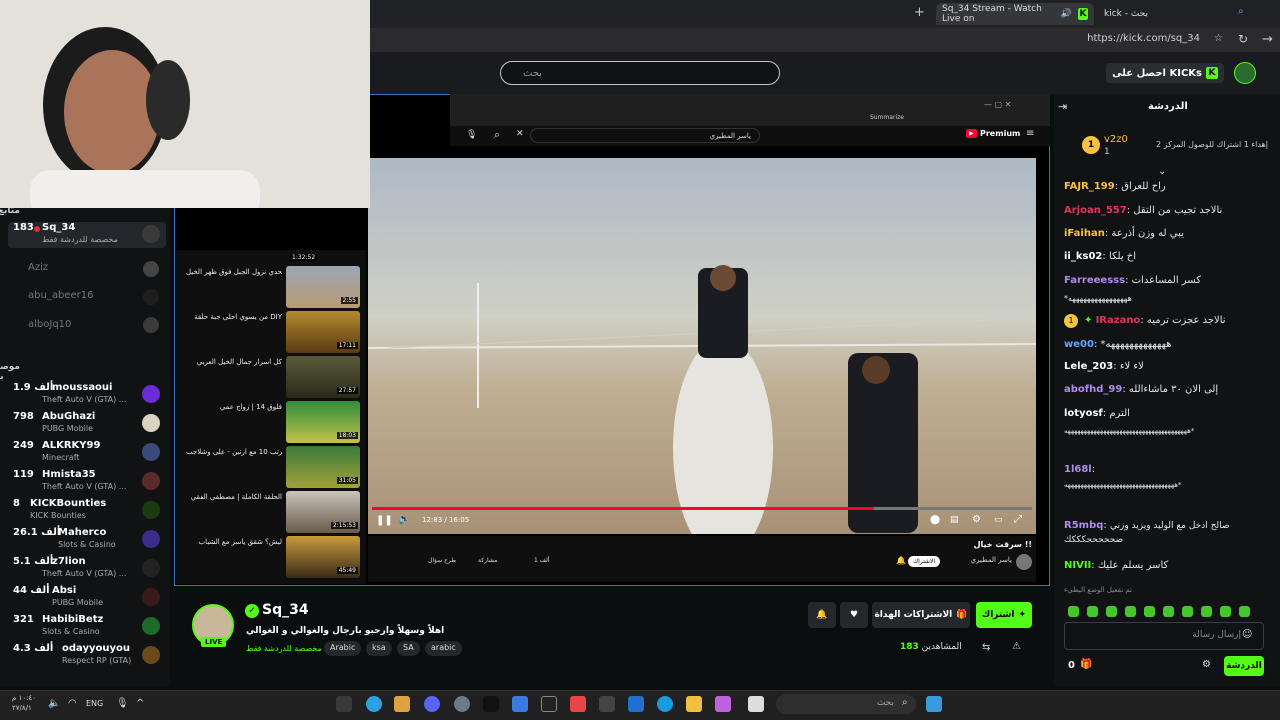  I want to click on chat-username: lotyosf, so click(1083, 413).